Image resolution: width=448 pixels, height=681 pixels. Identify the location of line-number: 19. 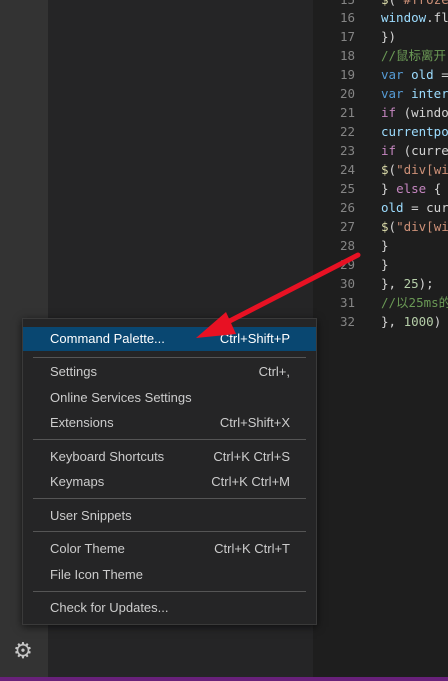
(347, 74).